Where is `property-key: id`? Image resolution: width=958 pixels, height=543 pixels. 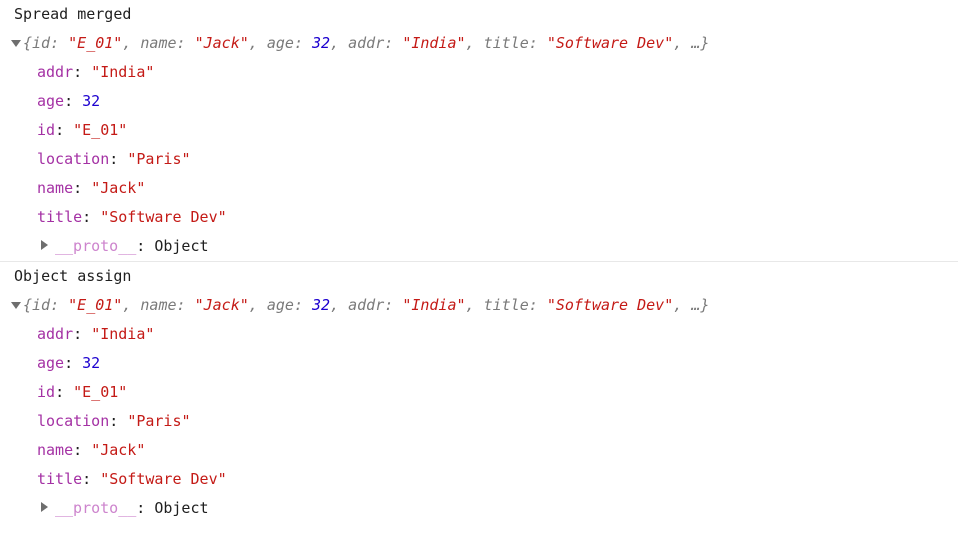 property-key: id is located at coordinates (46, 130).